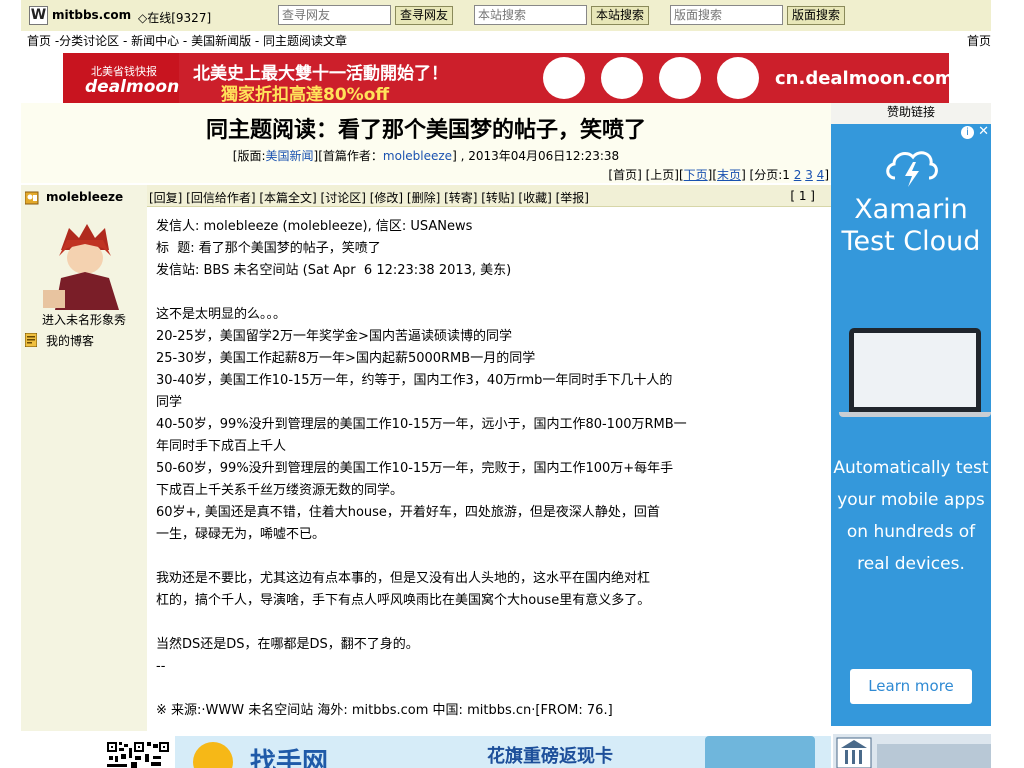  I want to click on search-friend-input, so click(334, 15).